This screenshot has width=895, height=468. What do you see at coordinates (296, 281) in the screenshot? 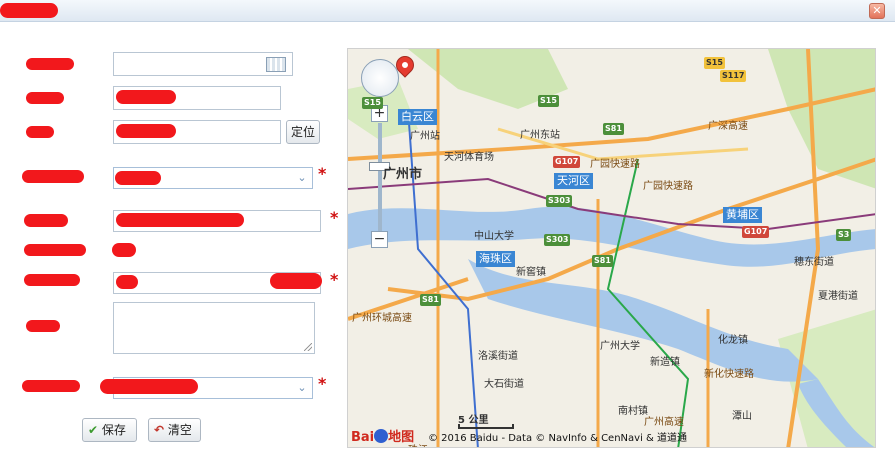
I see `redacted-value-7b` at bounding box center [296, 281].